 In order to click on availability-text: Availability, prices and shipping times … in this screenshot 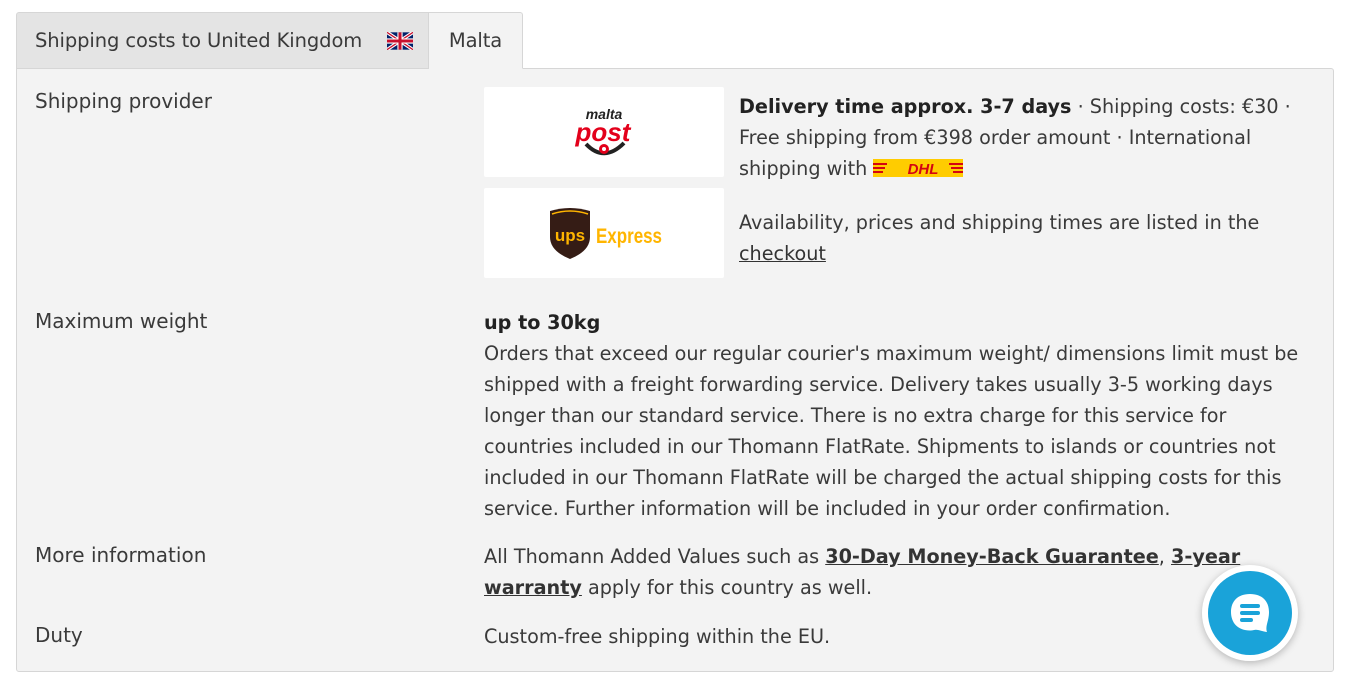, I will do `click(999, 222)`.